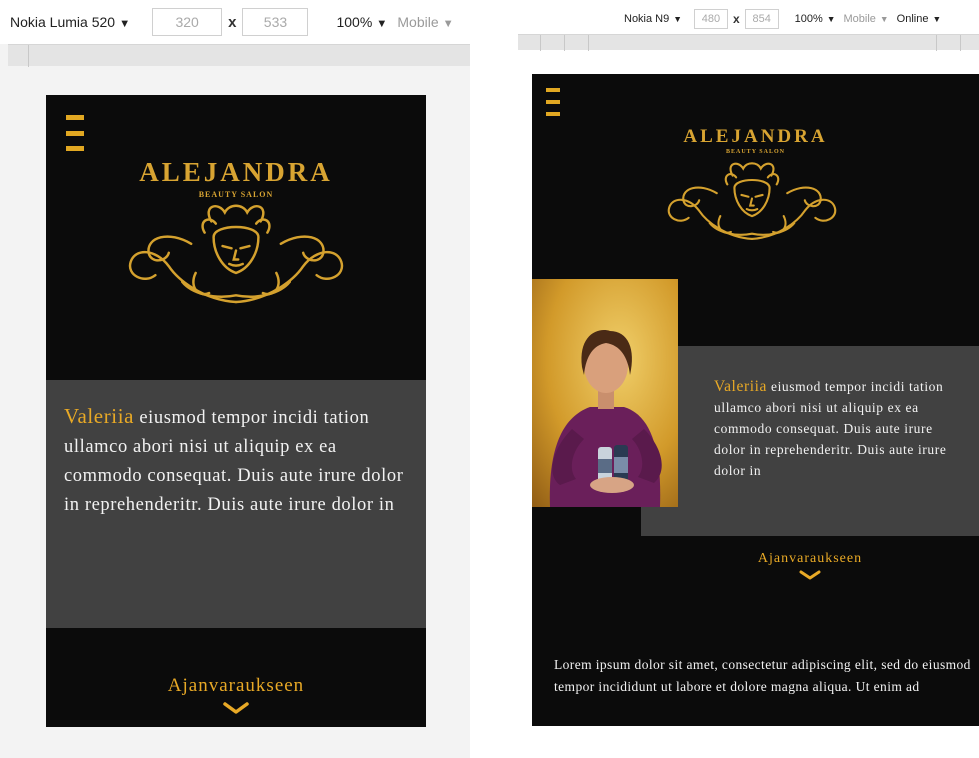  Describe the element at coordinates (63, 22) in the screenshot. I see `device-name: Nokia Lumia 520` at that location.